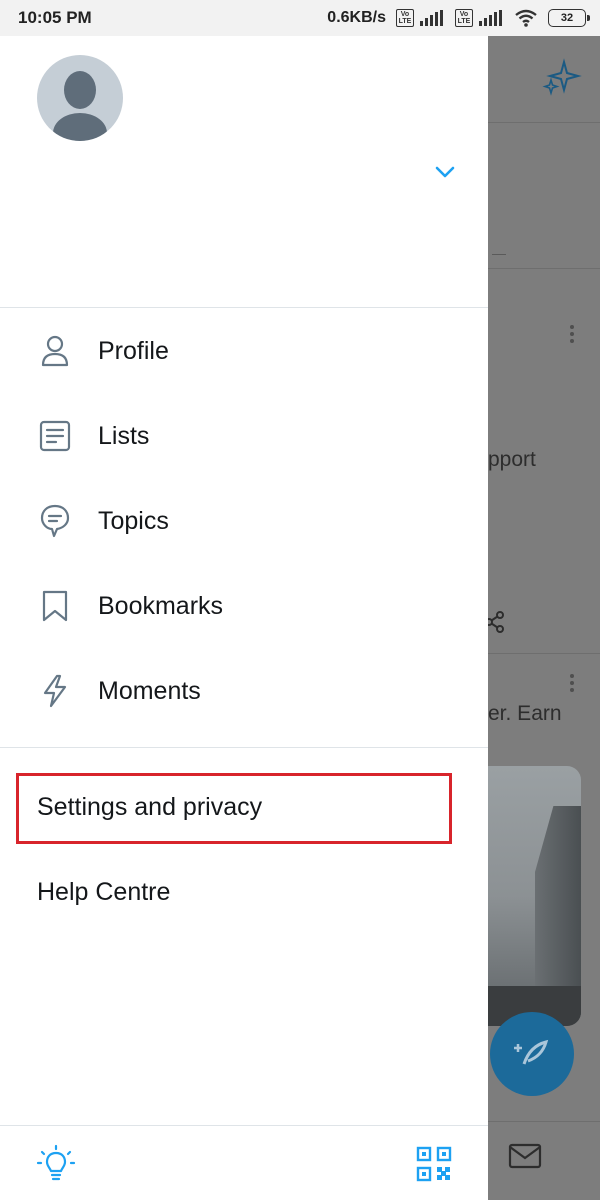  I want to click on status-indicators: 0.6KB/s Vo LTE Vo LTE 32, so click(458, 18).